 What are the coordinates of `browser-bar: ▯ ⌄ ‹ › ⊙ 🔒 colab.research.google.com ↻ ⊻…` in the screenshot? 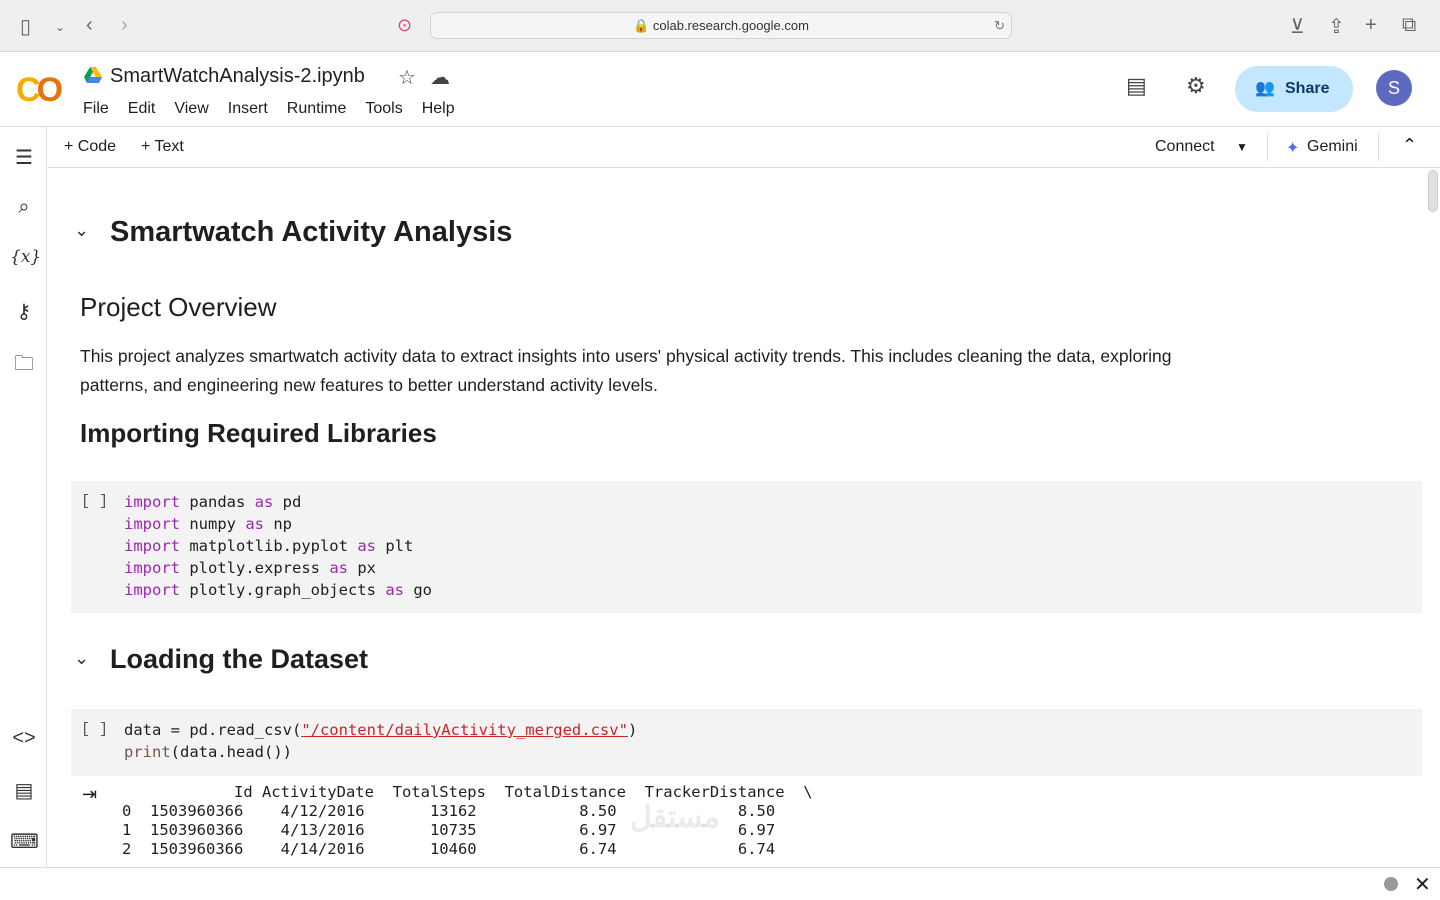 It's located at (720, 26).